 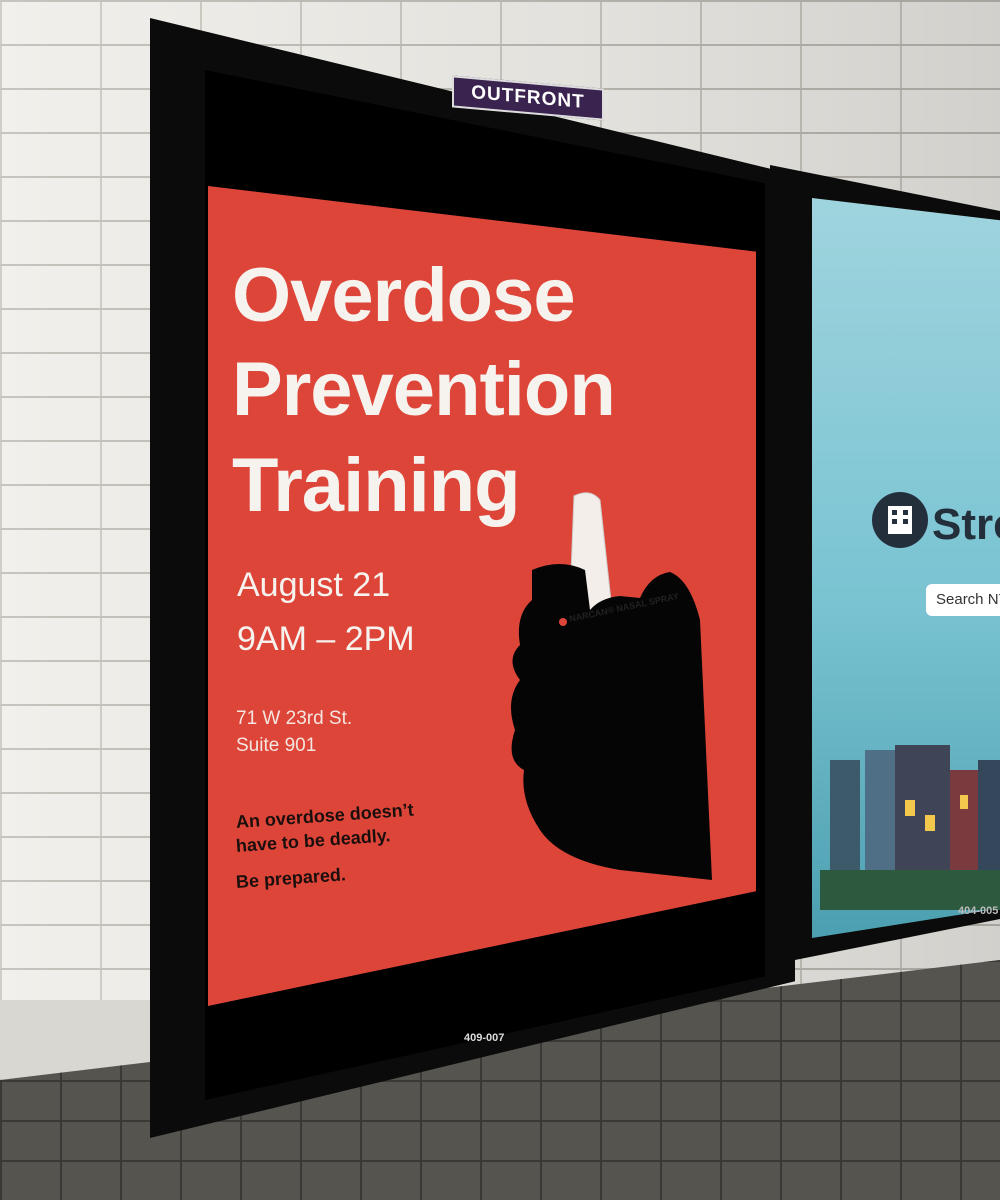 I want to click on hand-with-nasal-spray-illustration: NARCAN® NASAL SPRAY, so click(x=611, y=686).